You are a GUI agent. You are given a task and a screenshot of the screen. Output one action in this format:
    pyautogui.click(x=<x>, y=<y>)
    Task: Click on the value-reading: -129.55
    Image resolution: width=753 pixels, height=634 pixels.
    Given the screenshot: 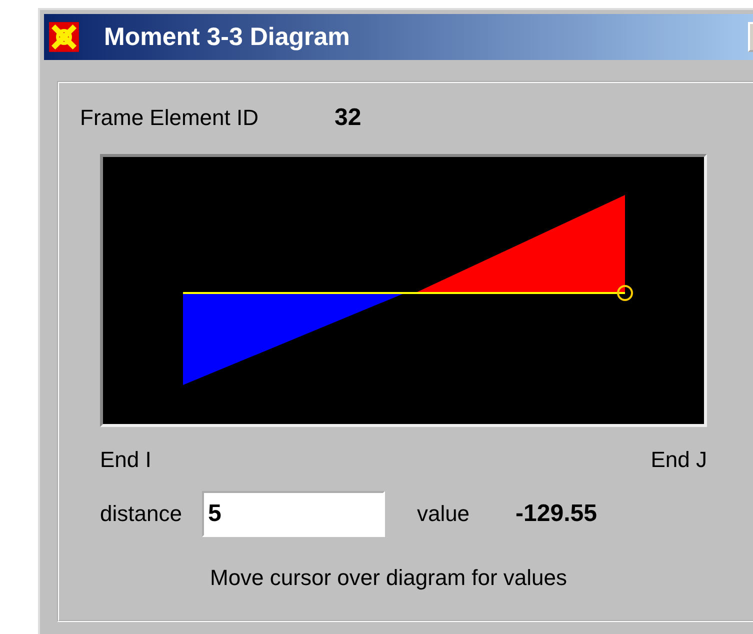 What is the action you would take?
    pyautogui.click(x=556, y=514)
    